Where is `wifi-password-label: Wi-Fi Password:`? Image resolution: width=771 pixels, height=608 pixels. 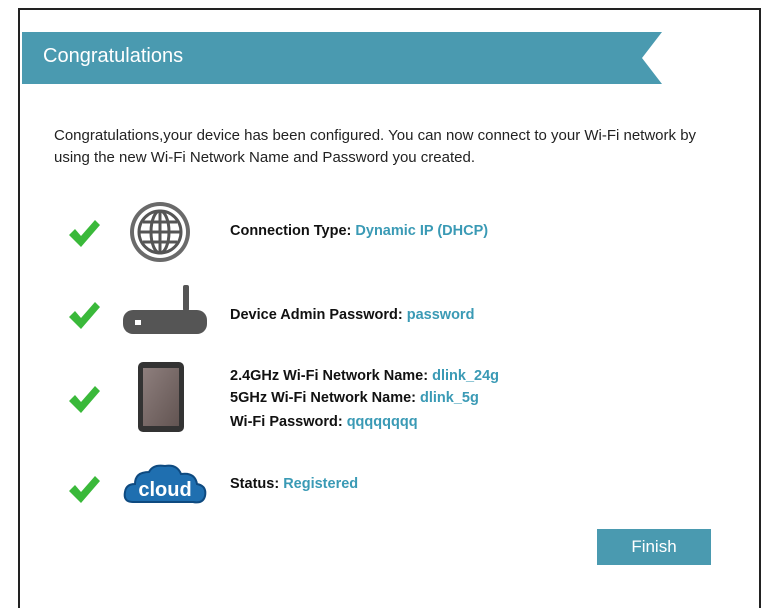 wifi-password-label: Wi-Fi Password: is located at coordinates (286, 422).